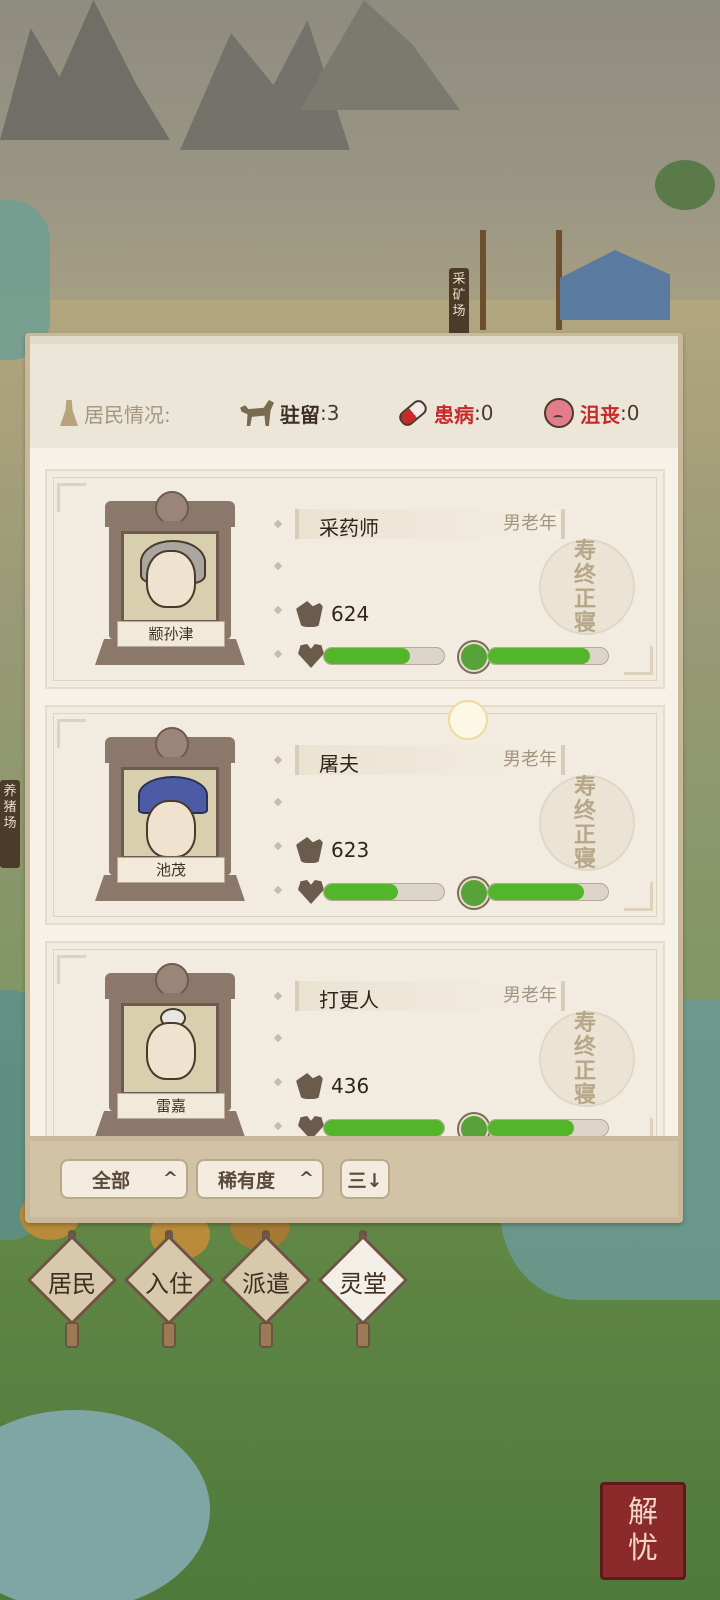  I want to click on sort-icon: 三↓, so click(365, 1180).